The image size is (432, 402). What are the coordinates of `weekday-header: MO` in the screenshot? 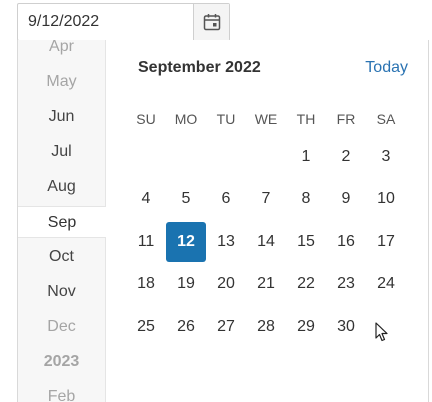 It's located at (186, 119).